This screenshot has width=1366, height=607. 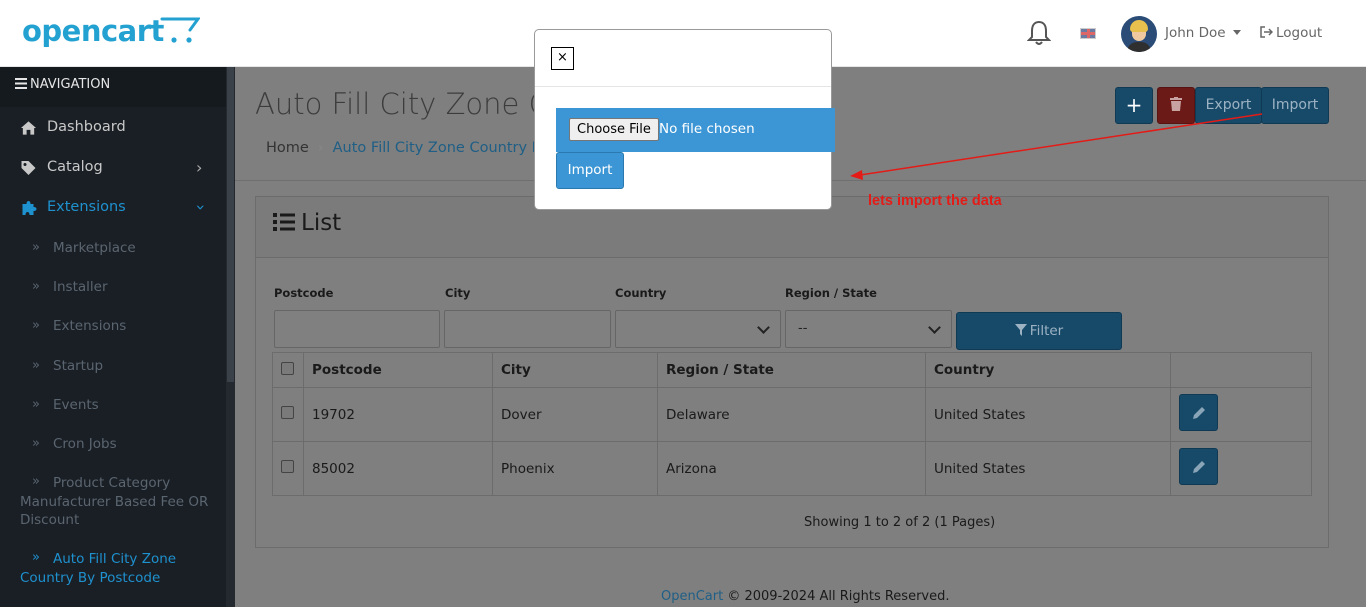 What do you see at coordinates (90, 326) in the screenshot?
I see `subitem-label: Extensions` at bounding box center [90, 326].